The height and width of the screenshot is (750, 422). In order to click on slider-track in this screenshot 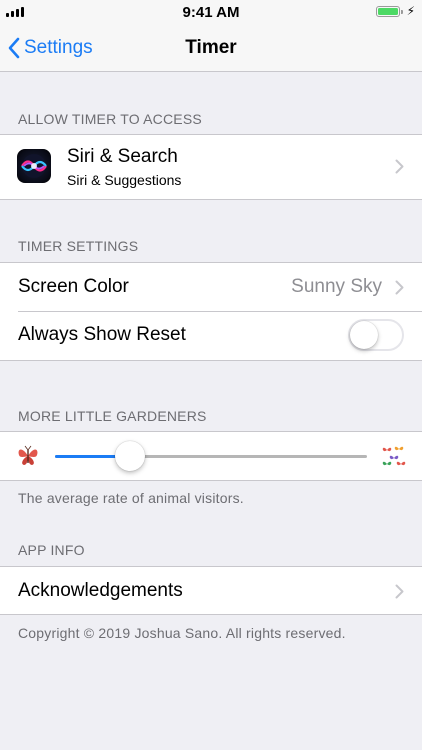, I will do `click(211, 456)`.